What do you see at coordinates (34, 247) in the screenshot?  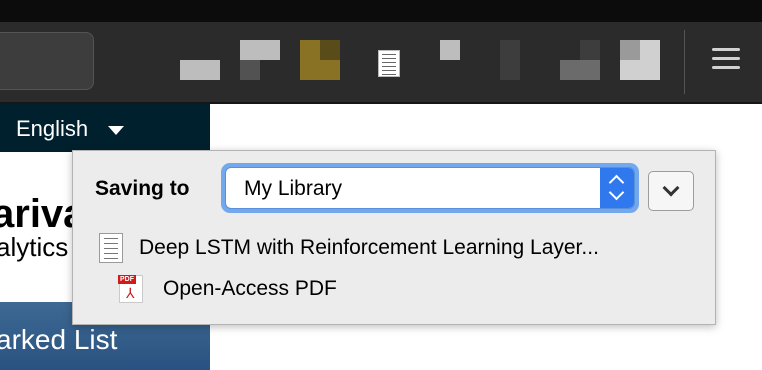 I see `brand-logo-subtext: alytics` at bounding box center [34, 247].